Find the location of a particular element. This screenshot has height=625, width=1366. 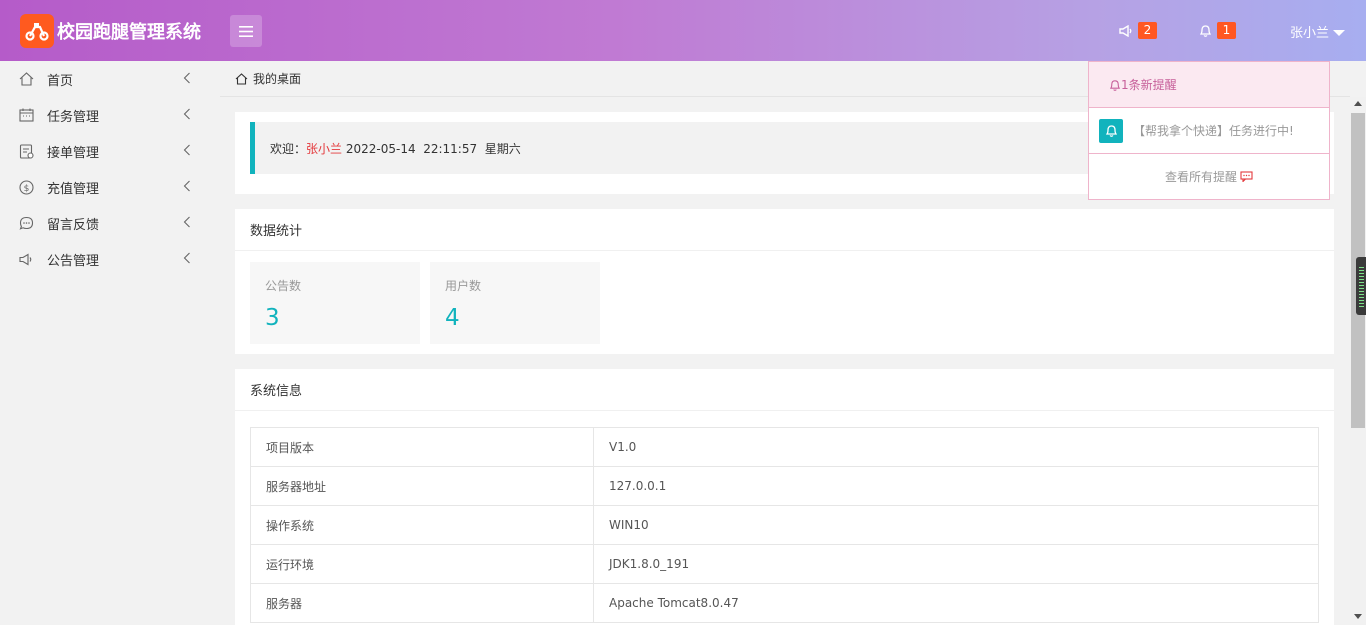

system-info-title: 系统信息 is located at coordinates (784, 390).